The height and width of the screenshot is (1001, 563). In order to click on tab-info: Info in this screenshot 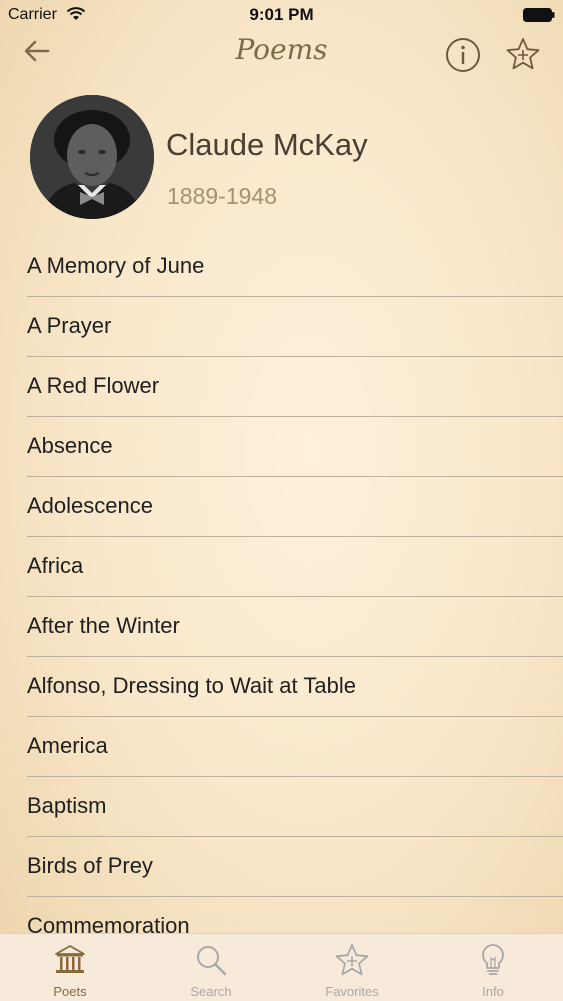, I will do `click(493, 967)`.